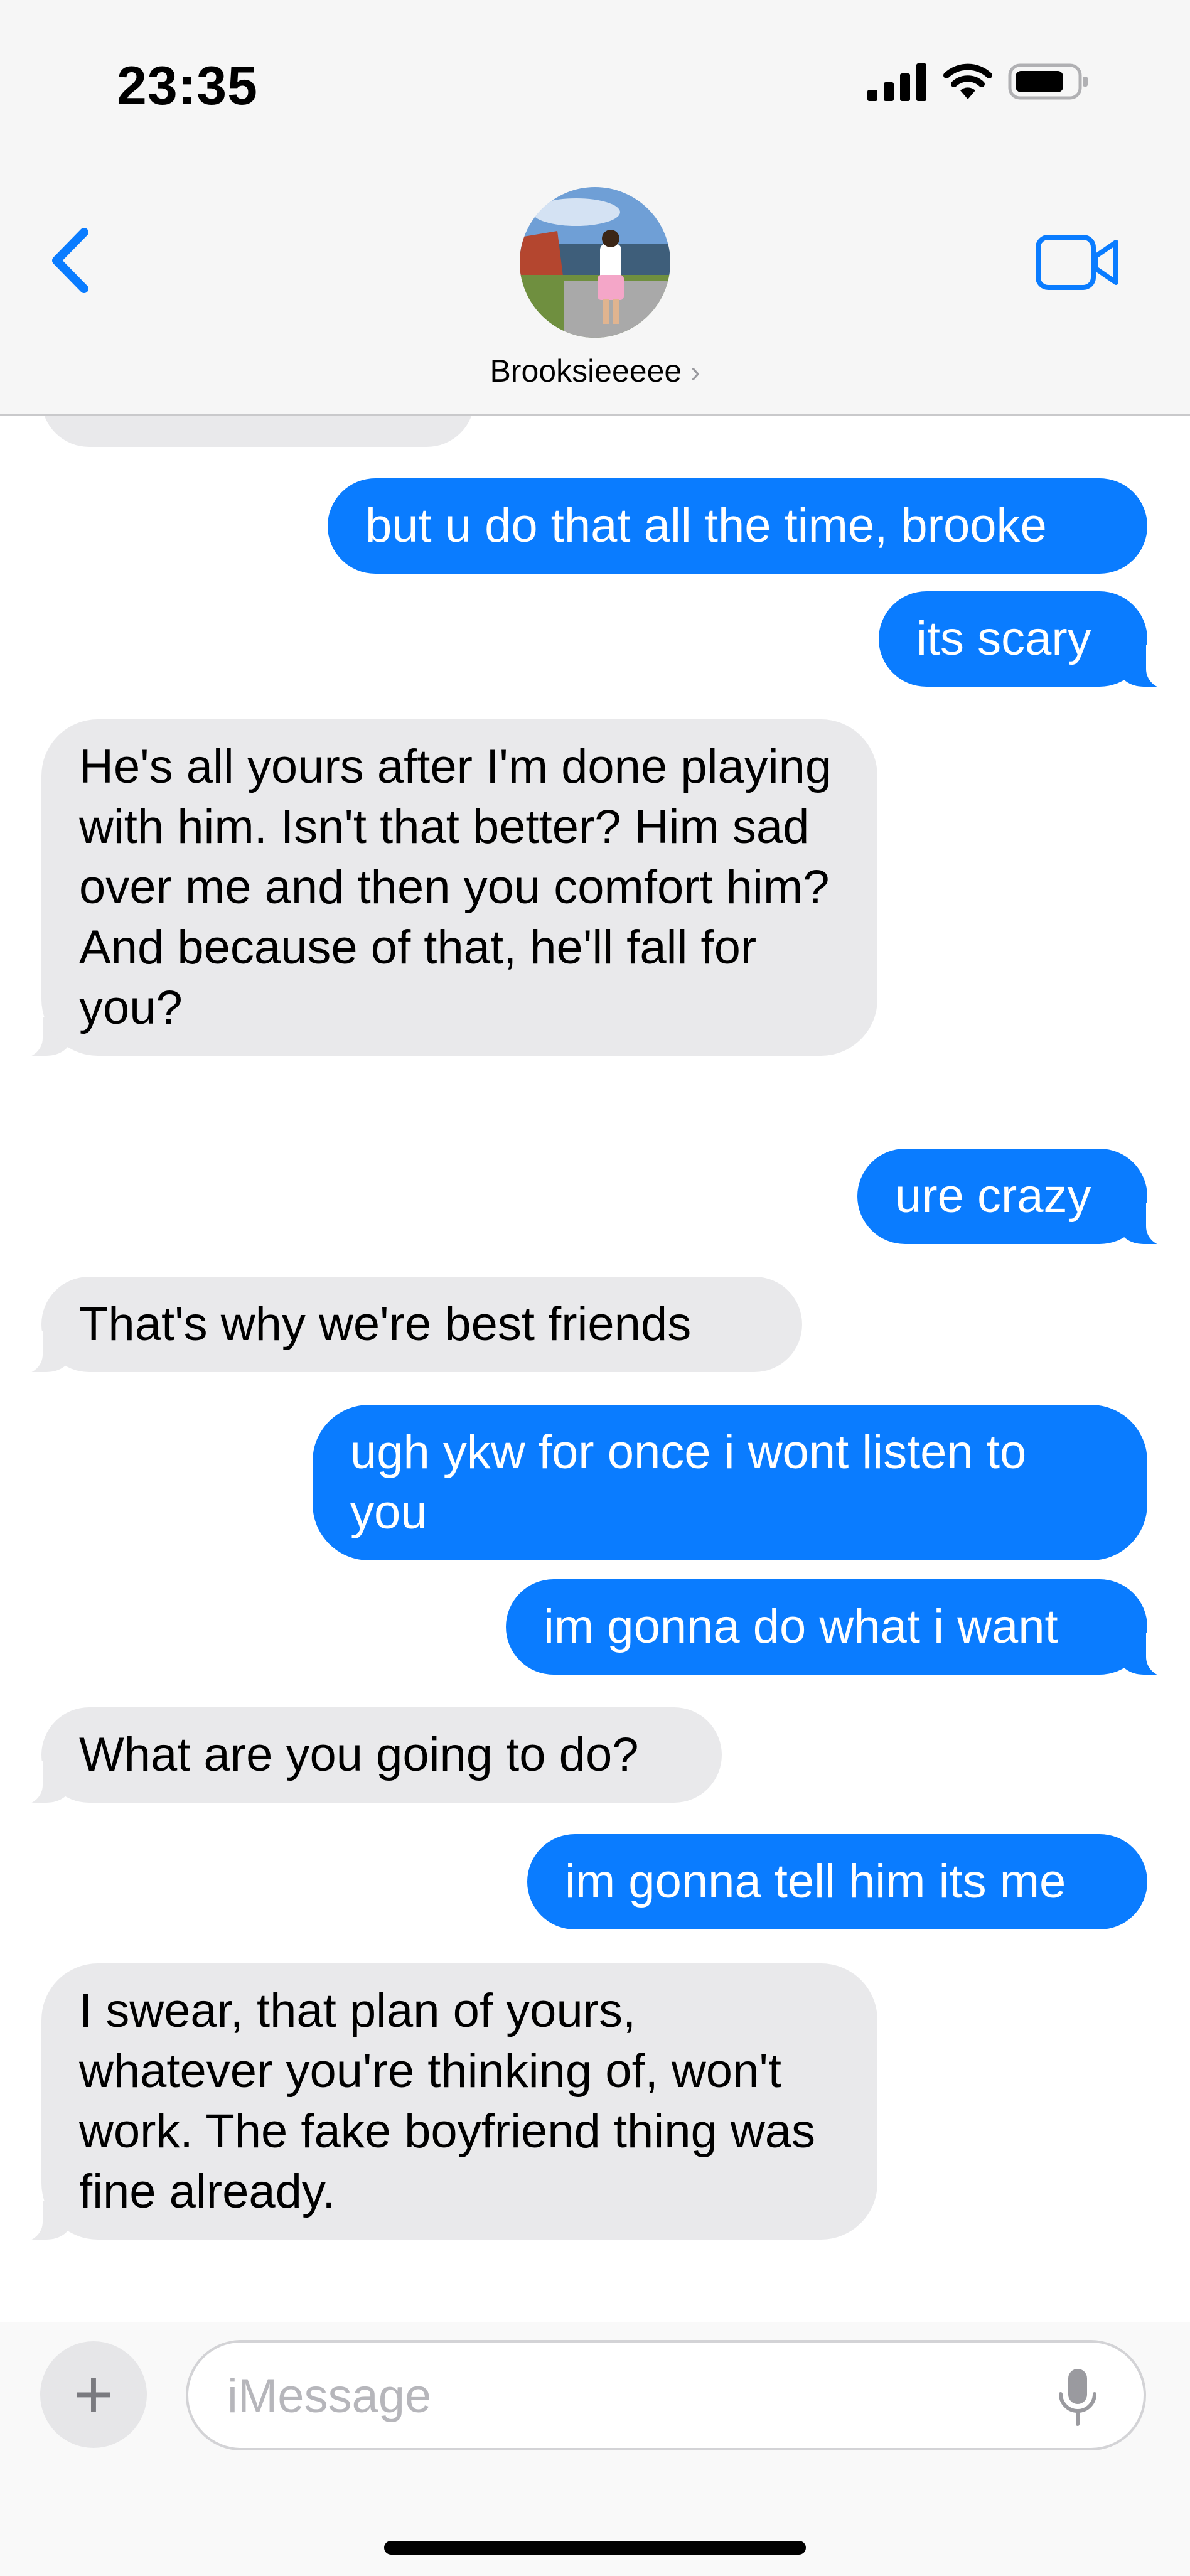 The height and width of the screenshot is (2576, 1190). I want to click on message-outgoing: its scary, so click(1029, 640).